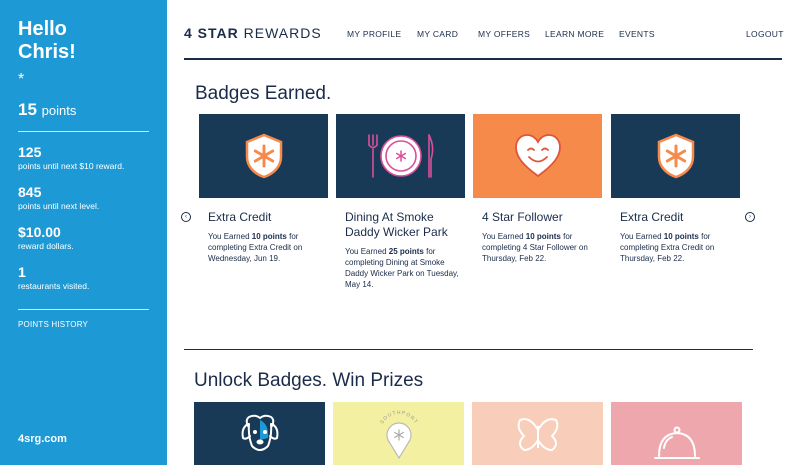 The image size is (800, 465). Describe the element at coordinates (574, 34) in the screenshot. I see `nav-learn-more: LEARN MORE` at that location.